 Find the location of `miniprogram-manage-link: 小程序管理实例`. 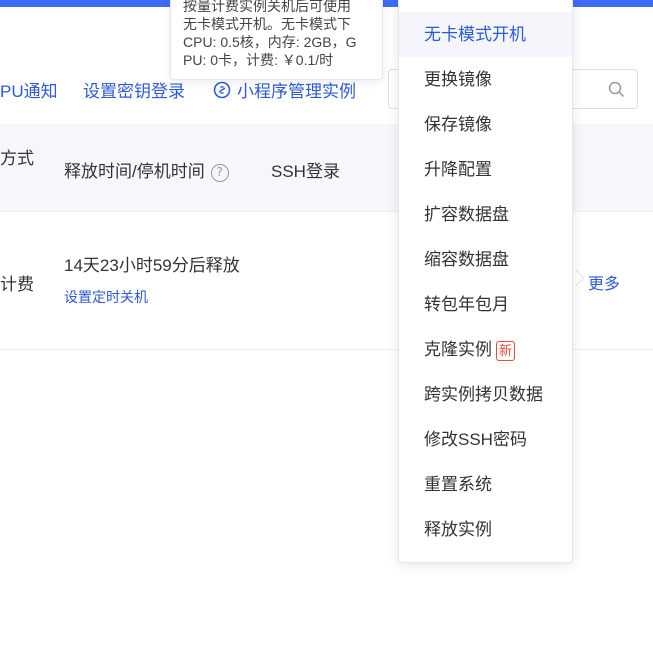

miniprogram-manage-link: 小程序管理实例 is located at coordinates (284, 90).